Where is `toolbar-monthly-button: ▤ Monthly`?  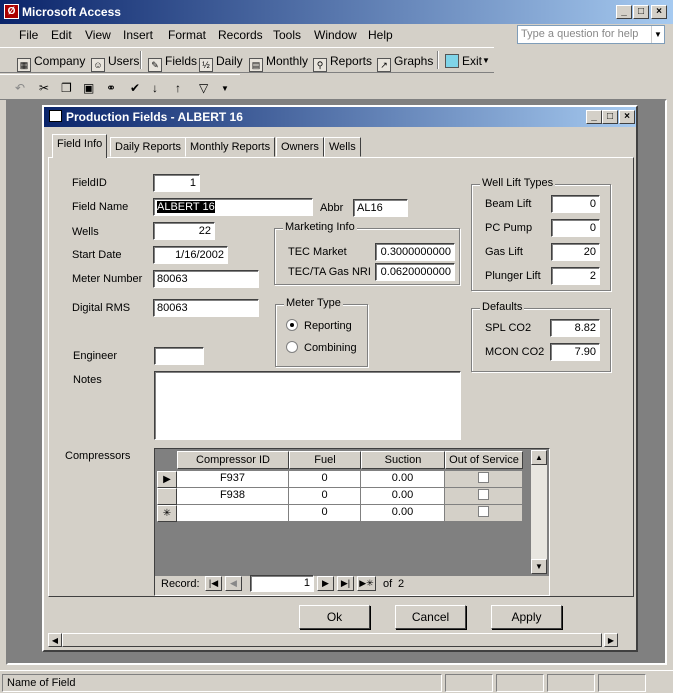 toolbar-monthly-button: ▤ Monthly is located at coordinates (278, 63).